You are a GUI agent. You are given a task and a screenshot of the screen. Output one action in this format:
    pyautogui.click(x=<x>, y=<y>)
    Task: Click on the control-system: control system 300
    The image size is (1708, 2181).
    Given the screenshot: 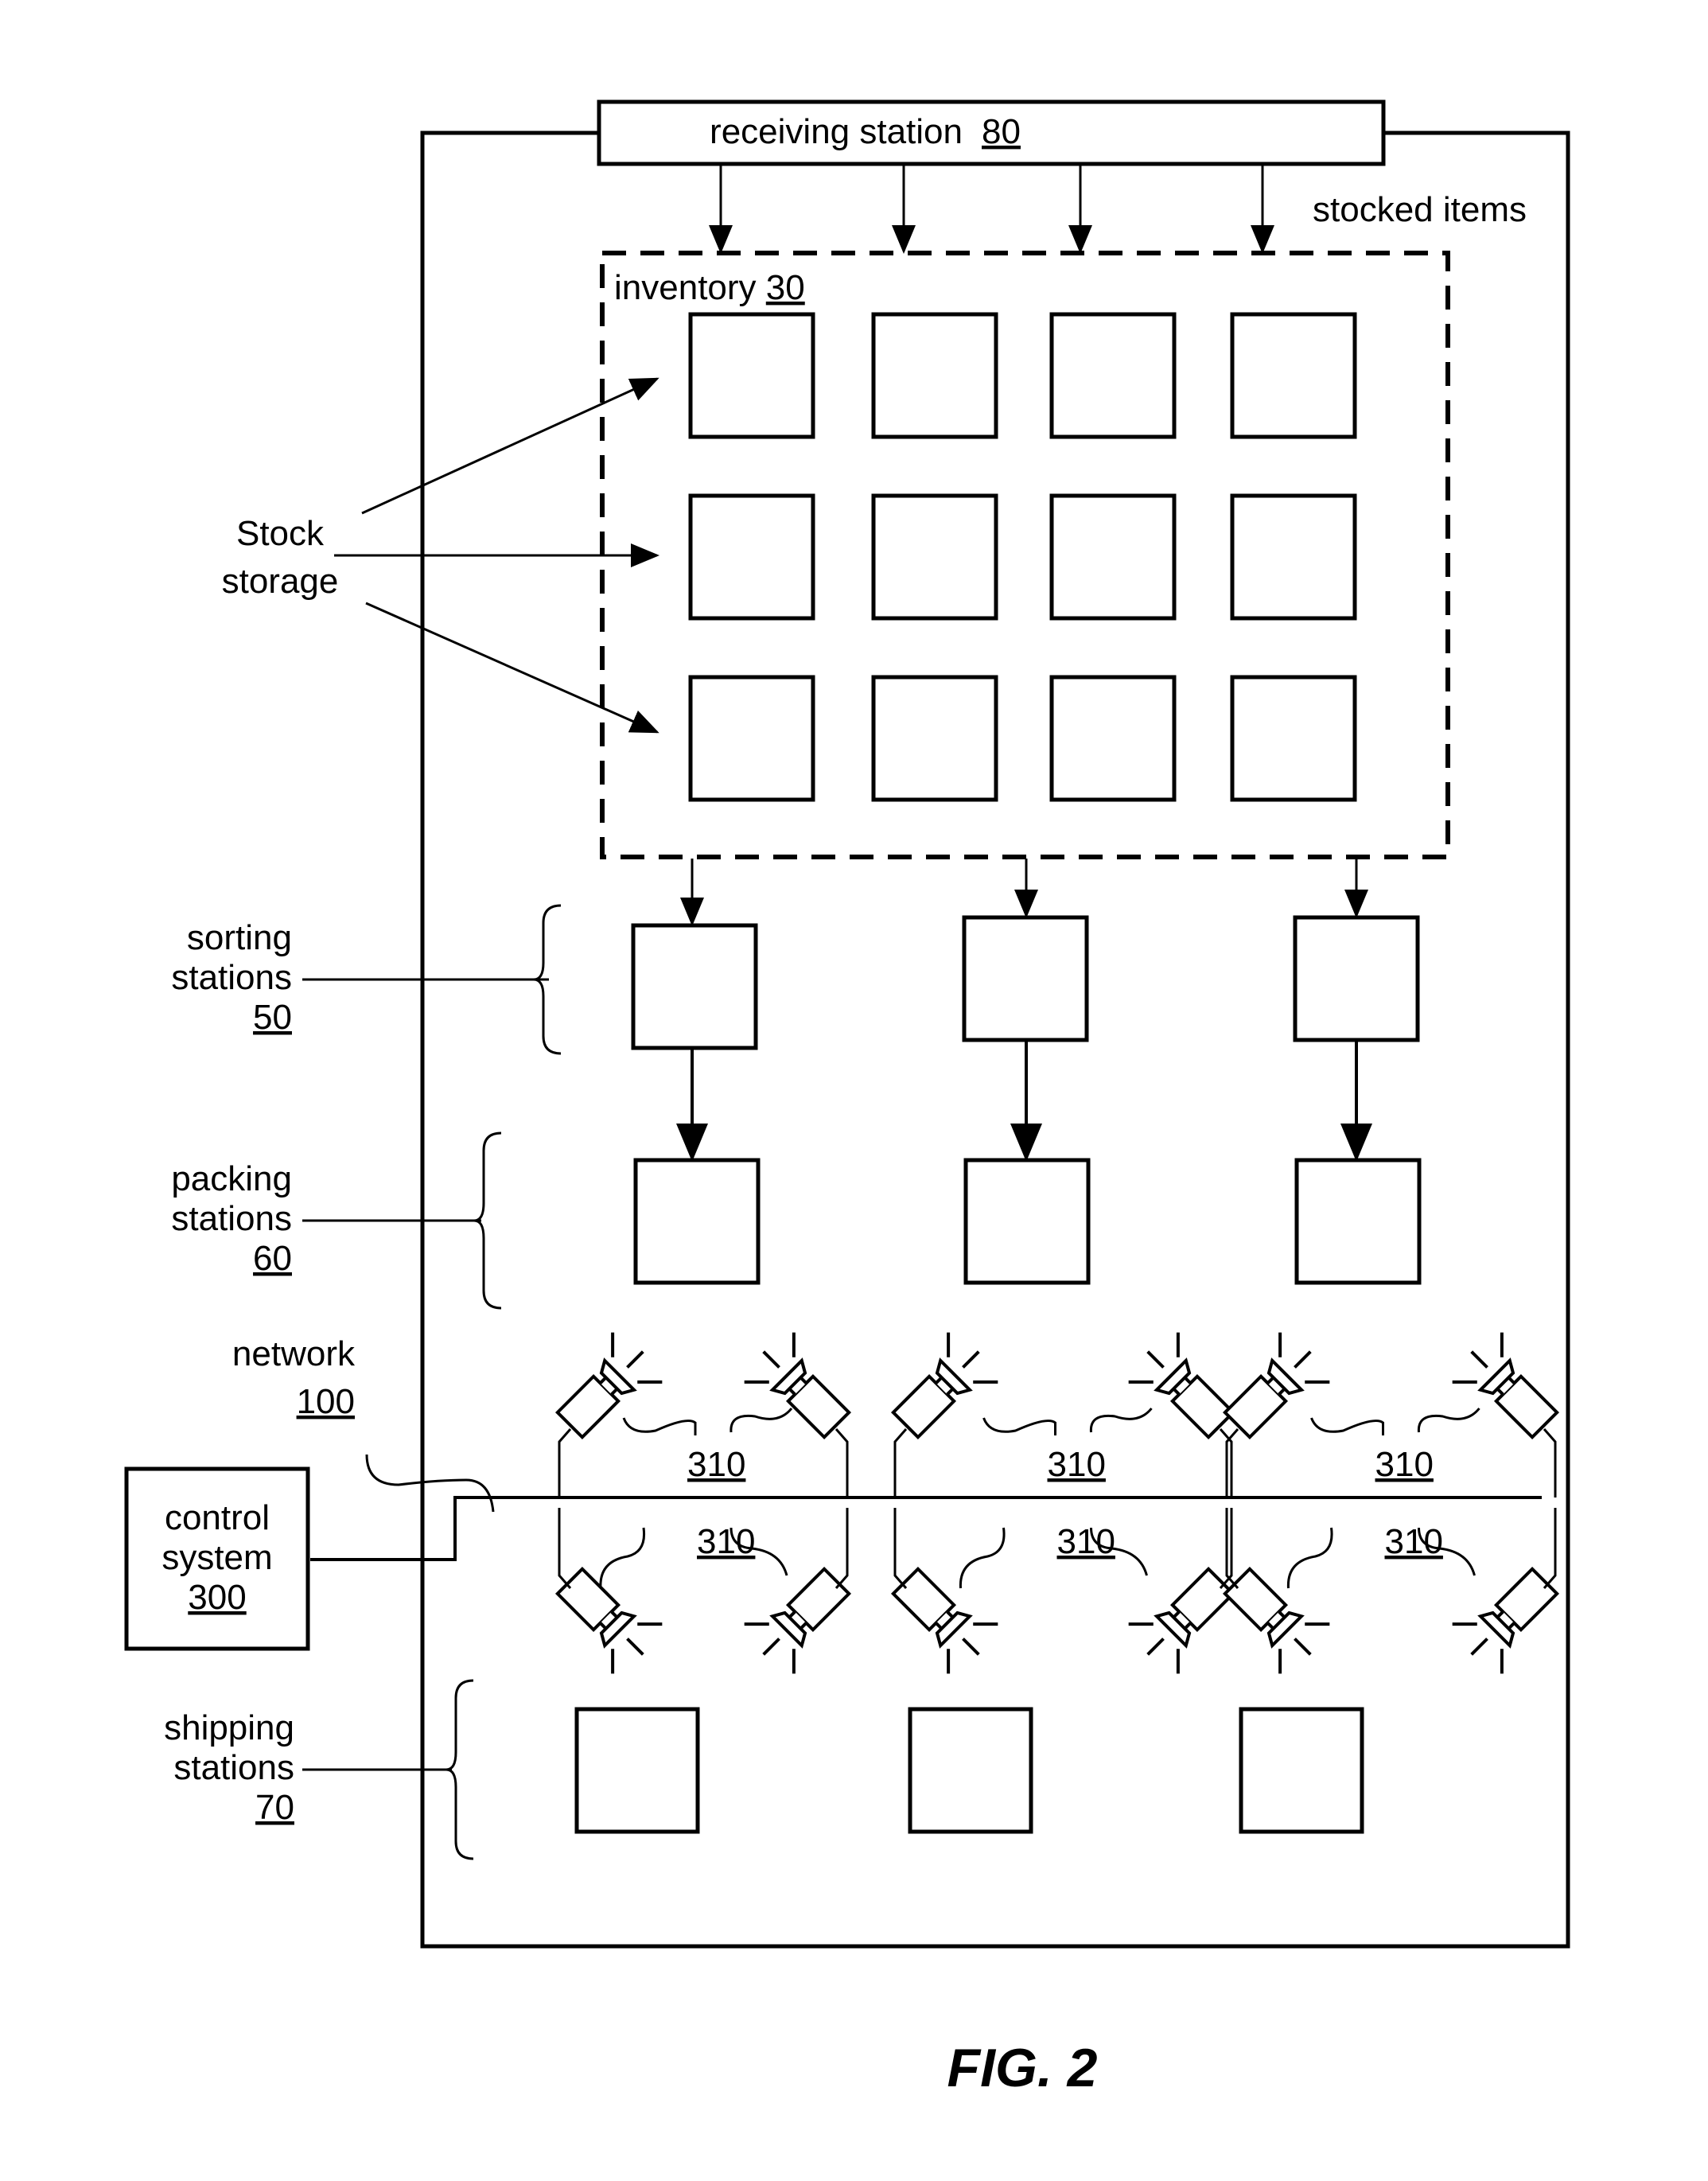 What is the action you would take?
    pyautogui.click(x=217, y=1558)
    